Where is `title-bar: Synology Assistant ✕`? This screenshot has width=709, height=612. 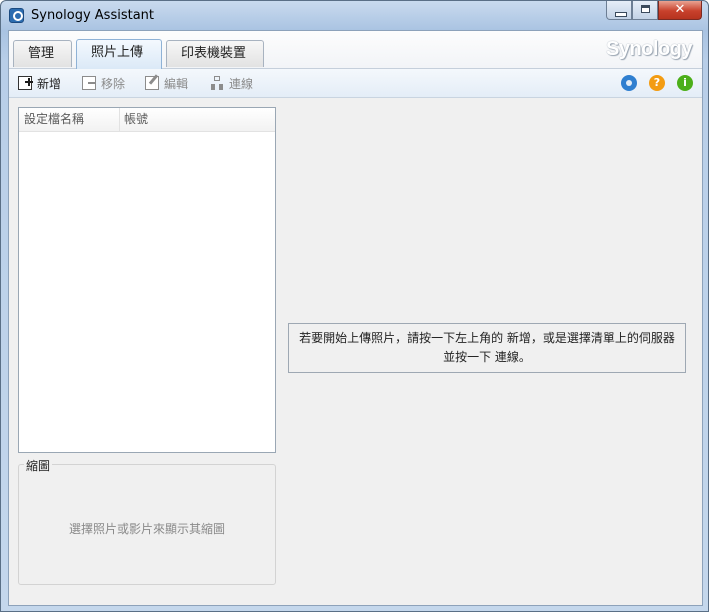
title-bar: Synology Assistant ✕ is located at coordinates (354, 15).